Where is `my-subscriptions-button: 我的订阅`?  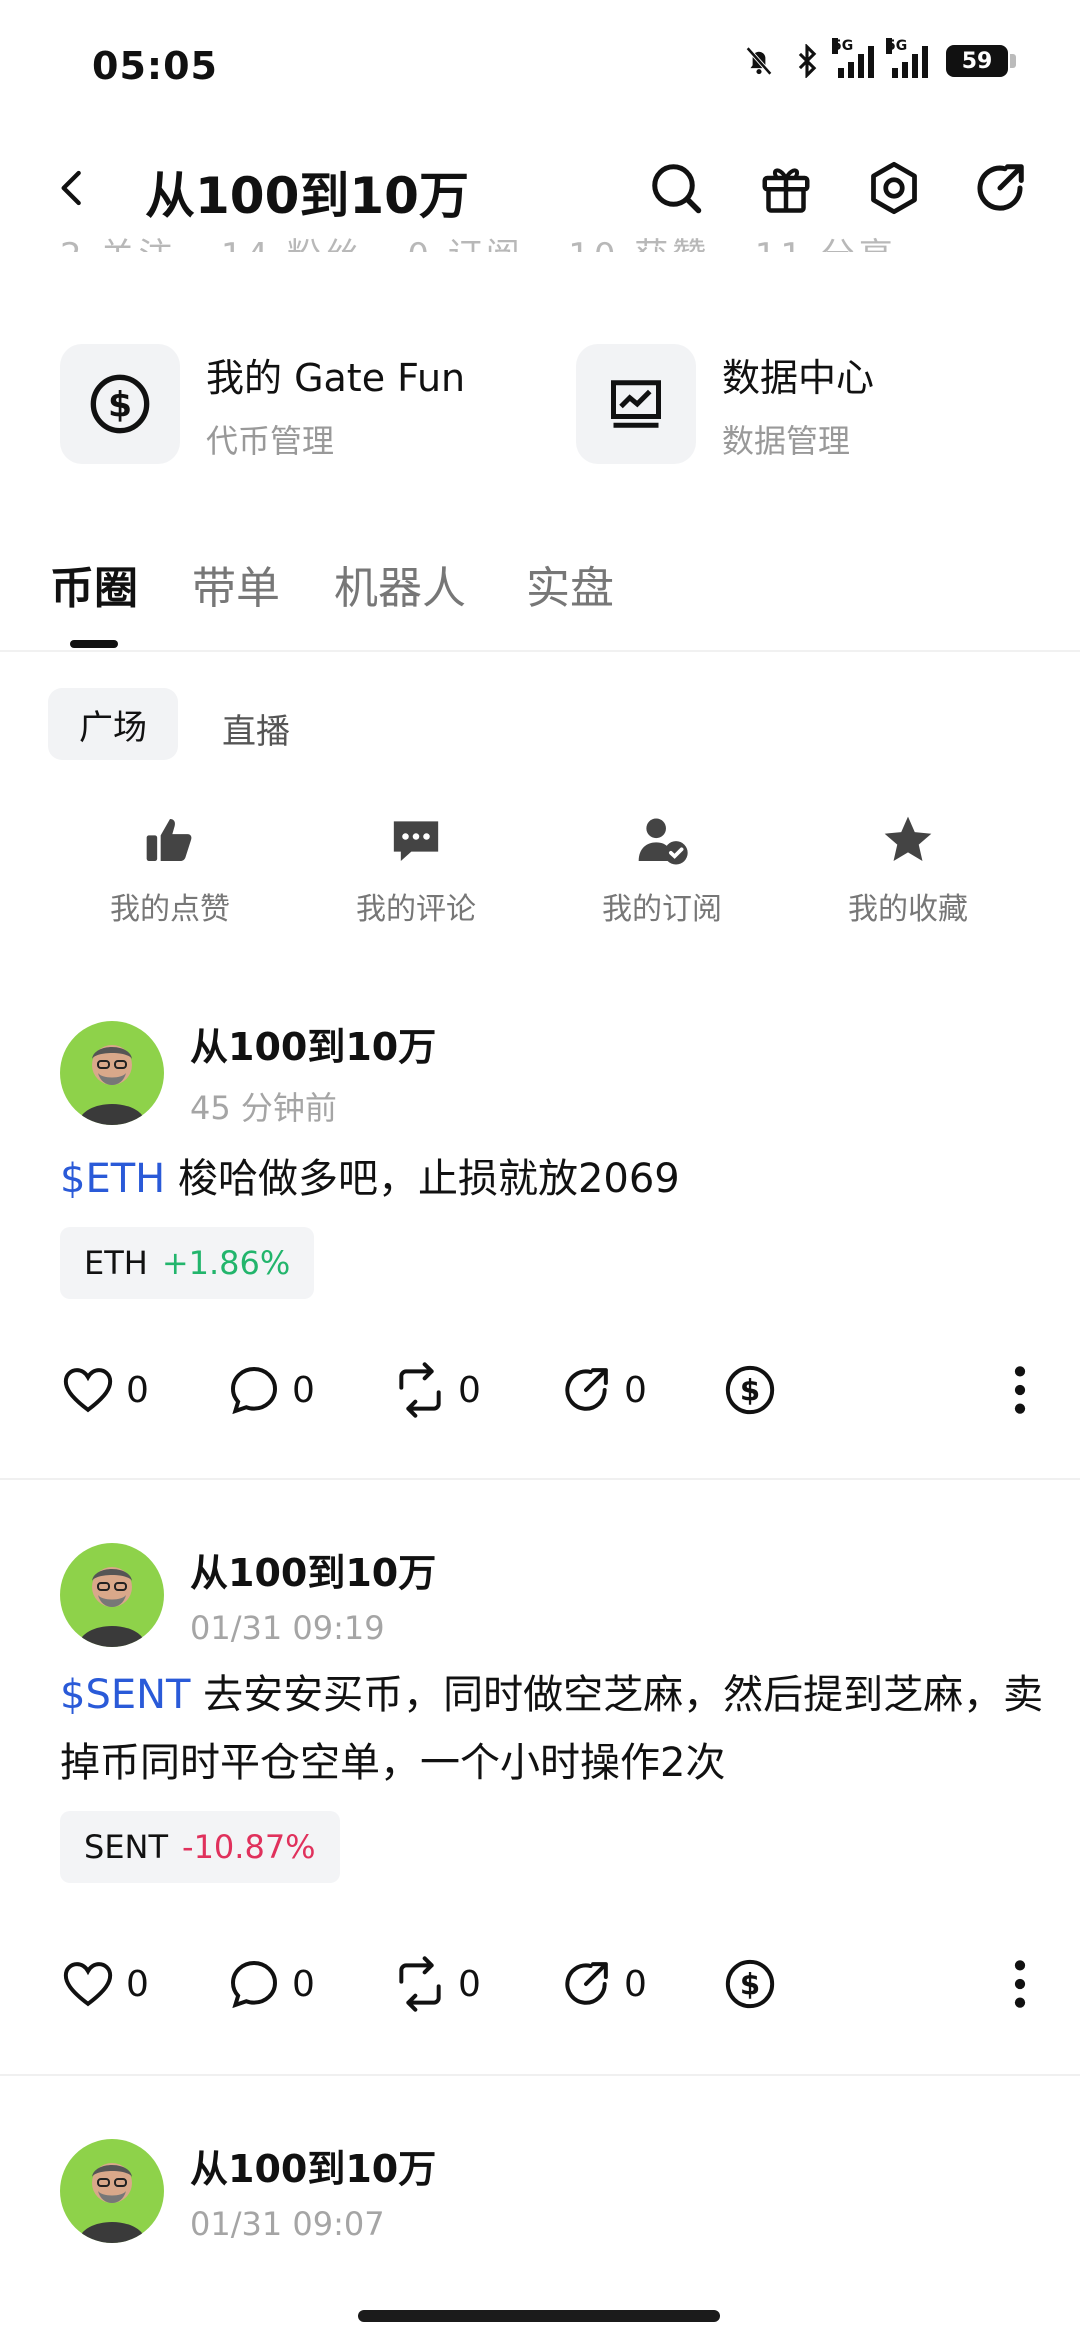
my-subscriptions-button: 我的订阅 is located at coordinates (662, 870).